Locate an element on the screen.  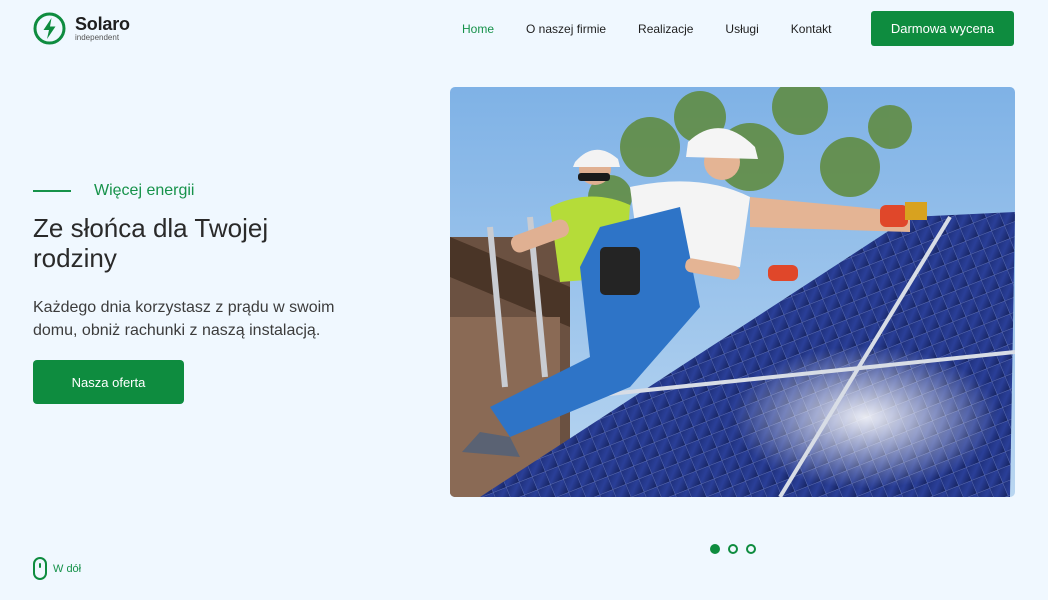
nav-item-projects: Realizacje is located at coordinates (665, 29).